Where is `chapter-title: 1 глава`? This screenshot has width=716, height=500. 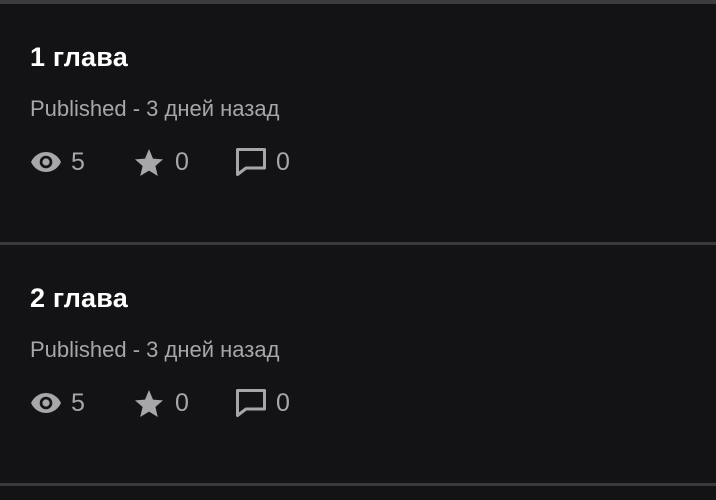 chapter-title: 1 глава is located at coordinates (79, 57).